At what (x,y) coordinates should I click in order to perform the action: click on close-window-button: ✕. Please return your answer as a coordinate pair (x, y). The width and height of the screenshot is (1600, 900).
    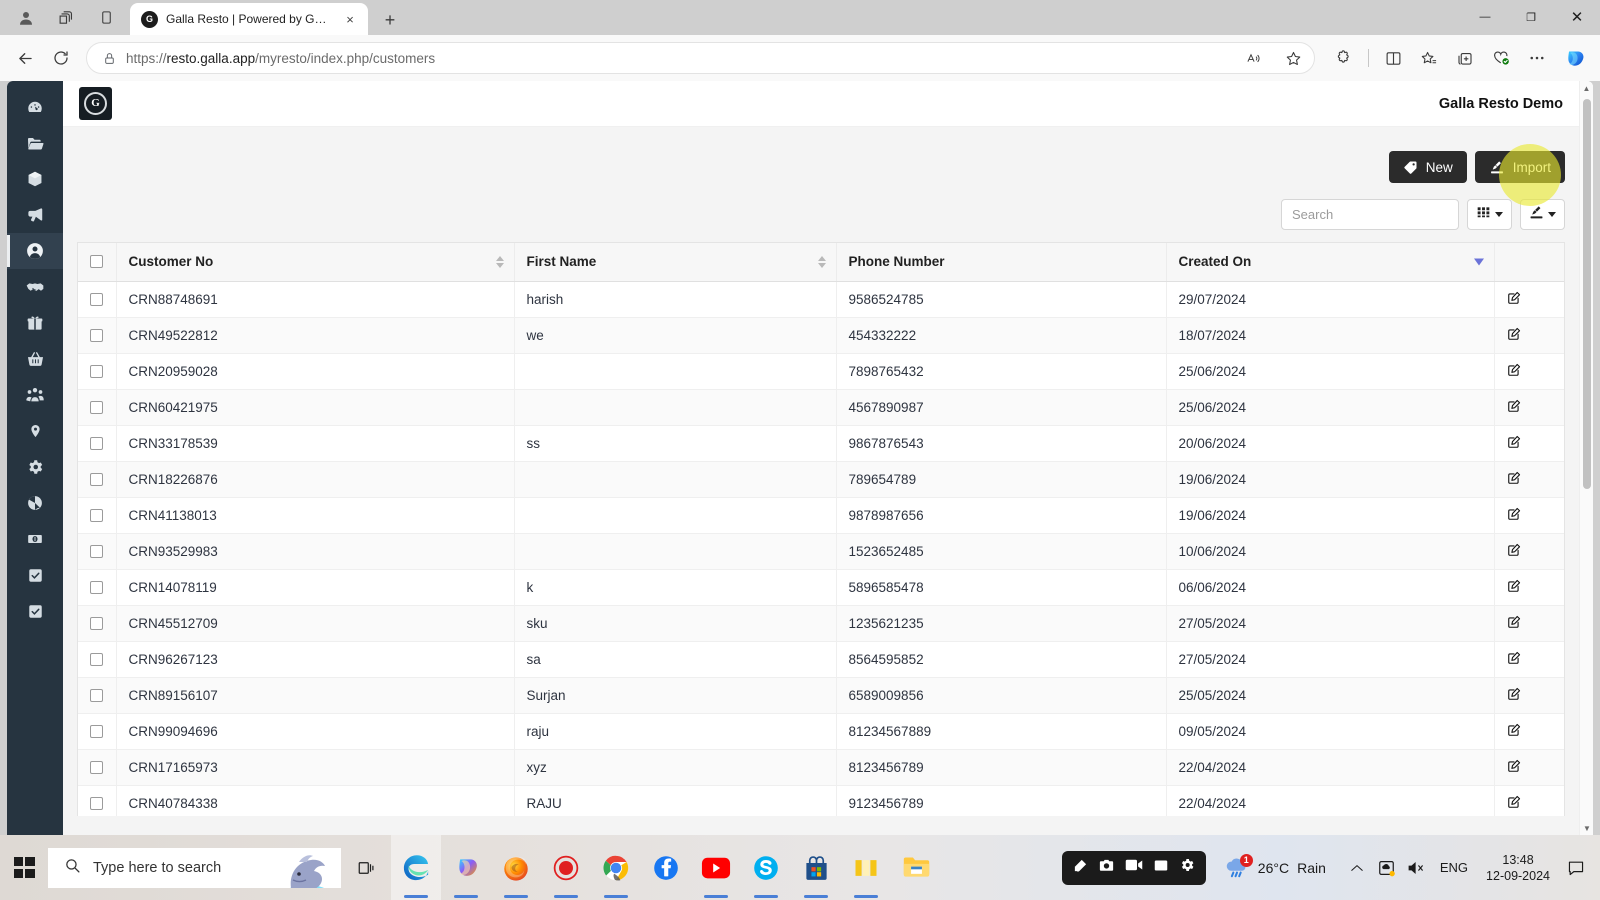
    Looking at the image, I should click on (1577, 17).